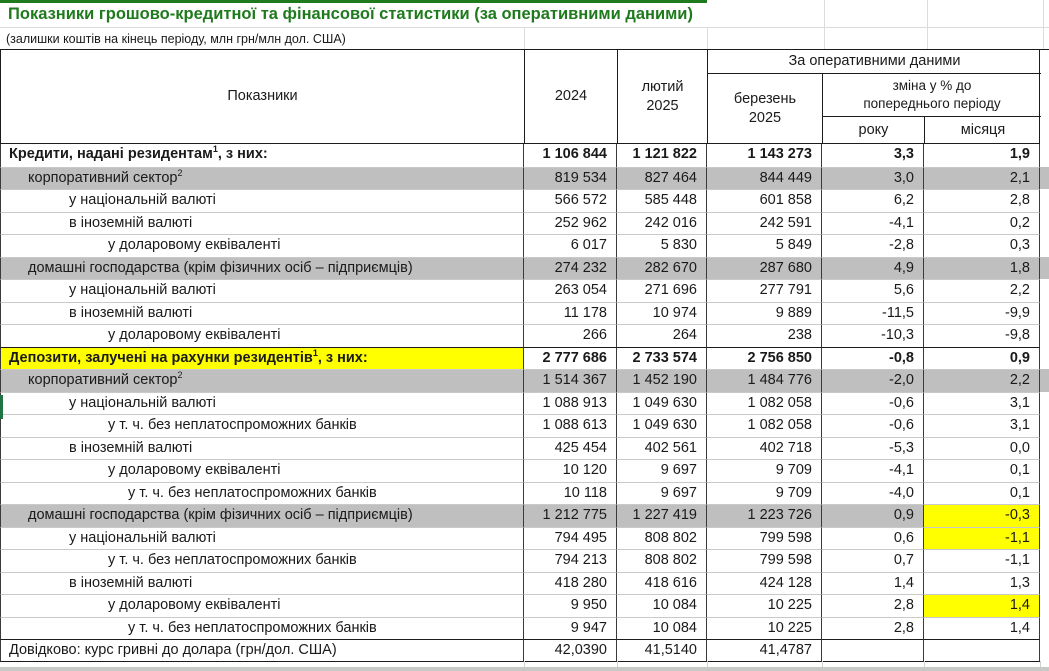  I want to click on cell-mar-2025: 1 484 776, so click(764, 380).